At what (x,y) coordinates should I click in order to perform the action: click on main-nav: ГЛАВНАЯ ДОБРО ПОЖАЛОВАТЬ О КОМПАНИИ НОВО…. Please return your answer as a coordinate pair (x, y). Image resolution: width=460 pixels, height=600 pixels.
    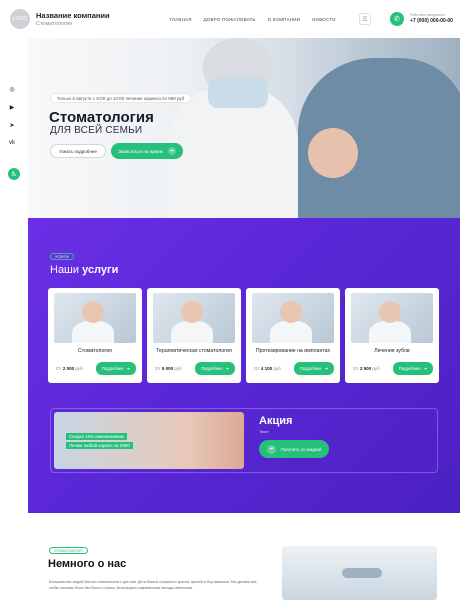
    Looking at the image, I should click on (253, 19).